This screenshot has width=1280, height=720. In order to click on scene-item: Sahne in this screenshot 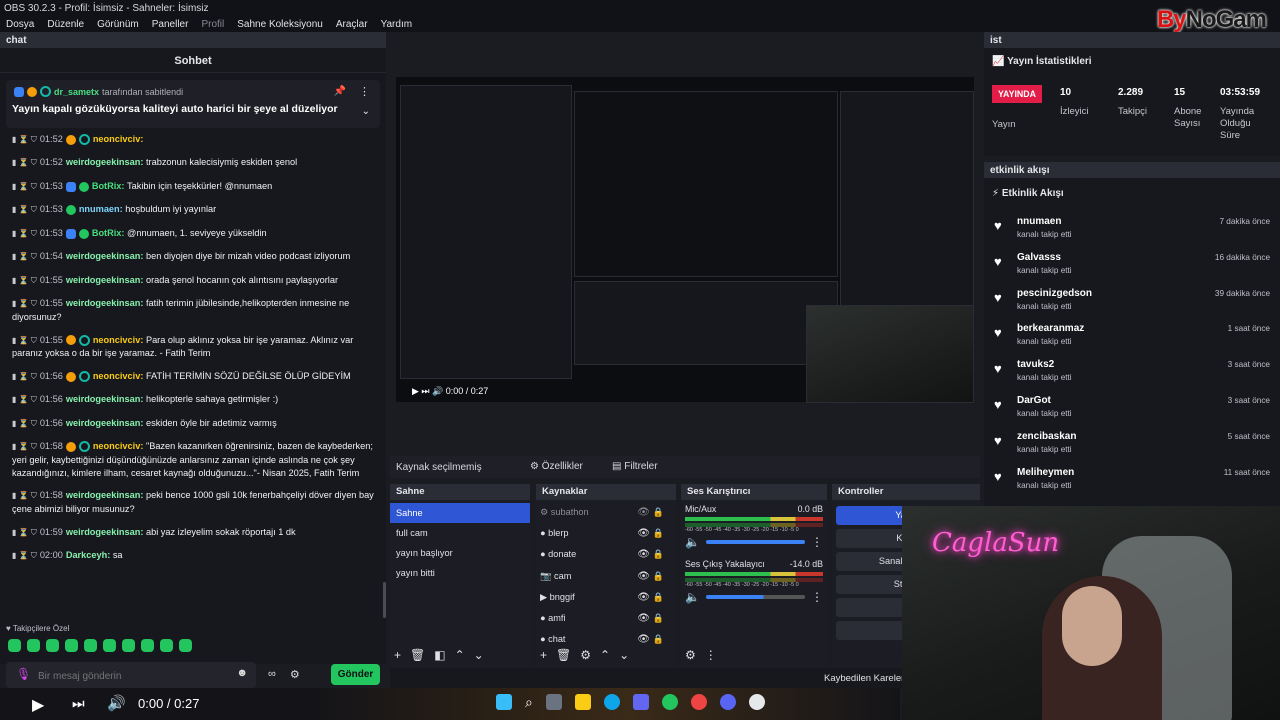, I will do `click(460, 513)`.